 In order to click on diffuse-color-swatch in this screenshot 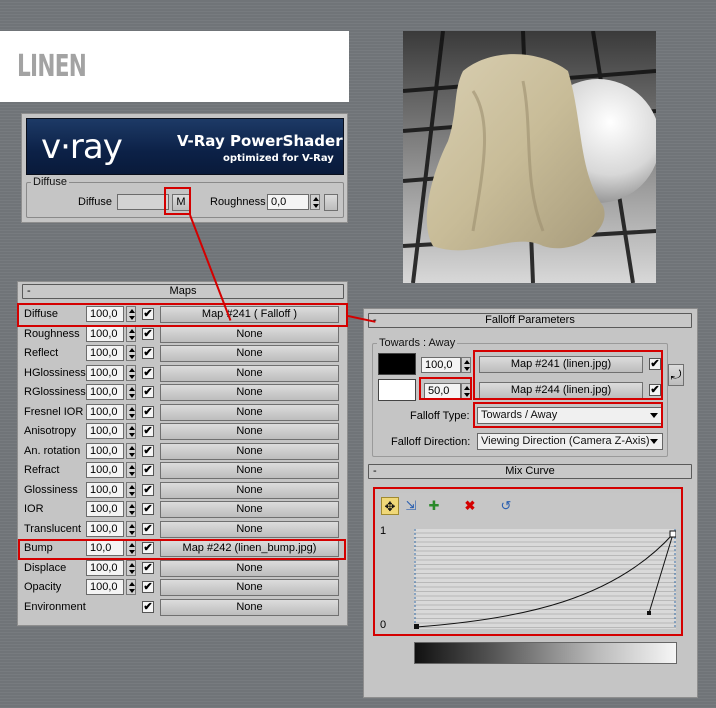, I will do `click(143, 202)`.